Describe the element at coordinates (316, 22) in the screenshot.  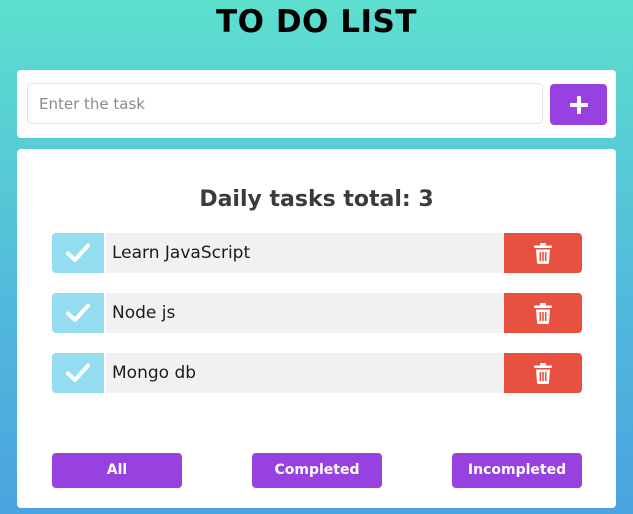
I see `page-title: TO DO LIST` at that location.